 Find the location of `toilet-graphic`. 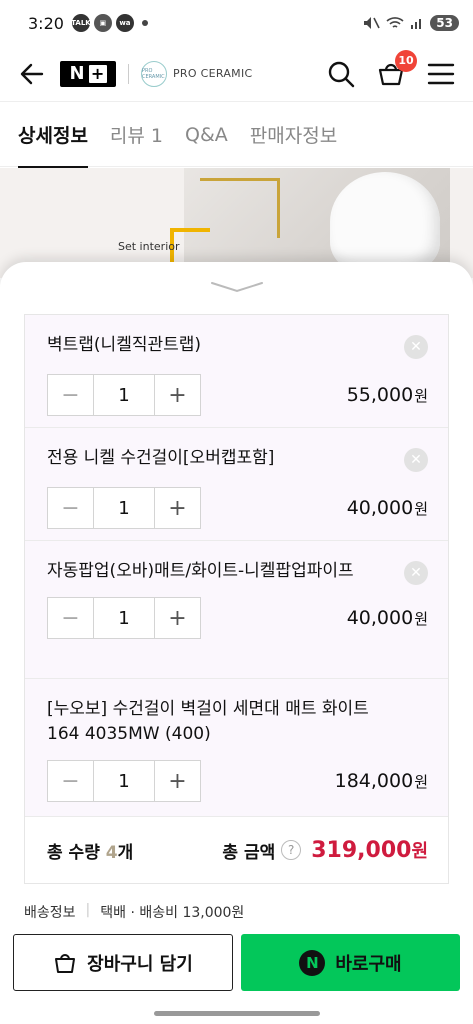

toilet-graphic is located at coordinates (385, 222).